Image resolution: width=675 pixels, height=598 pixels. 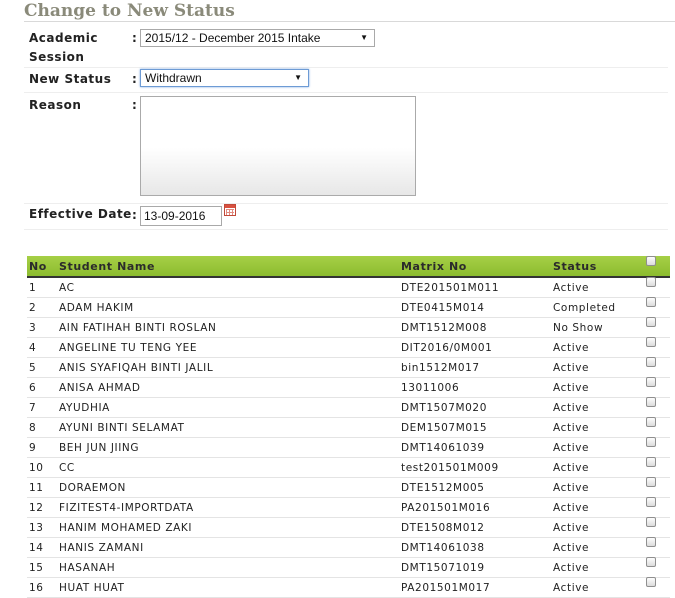 What do you see at coordinates (43, 467) in the screenshot?
I see `row-no: 10` at bounding box center [43, 467].